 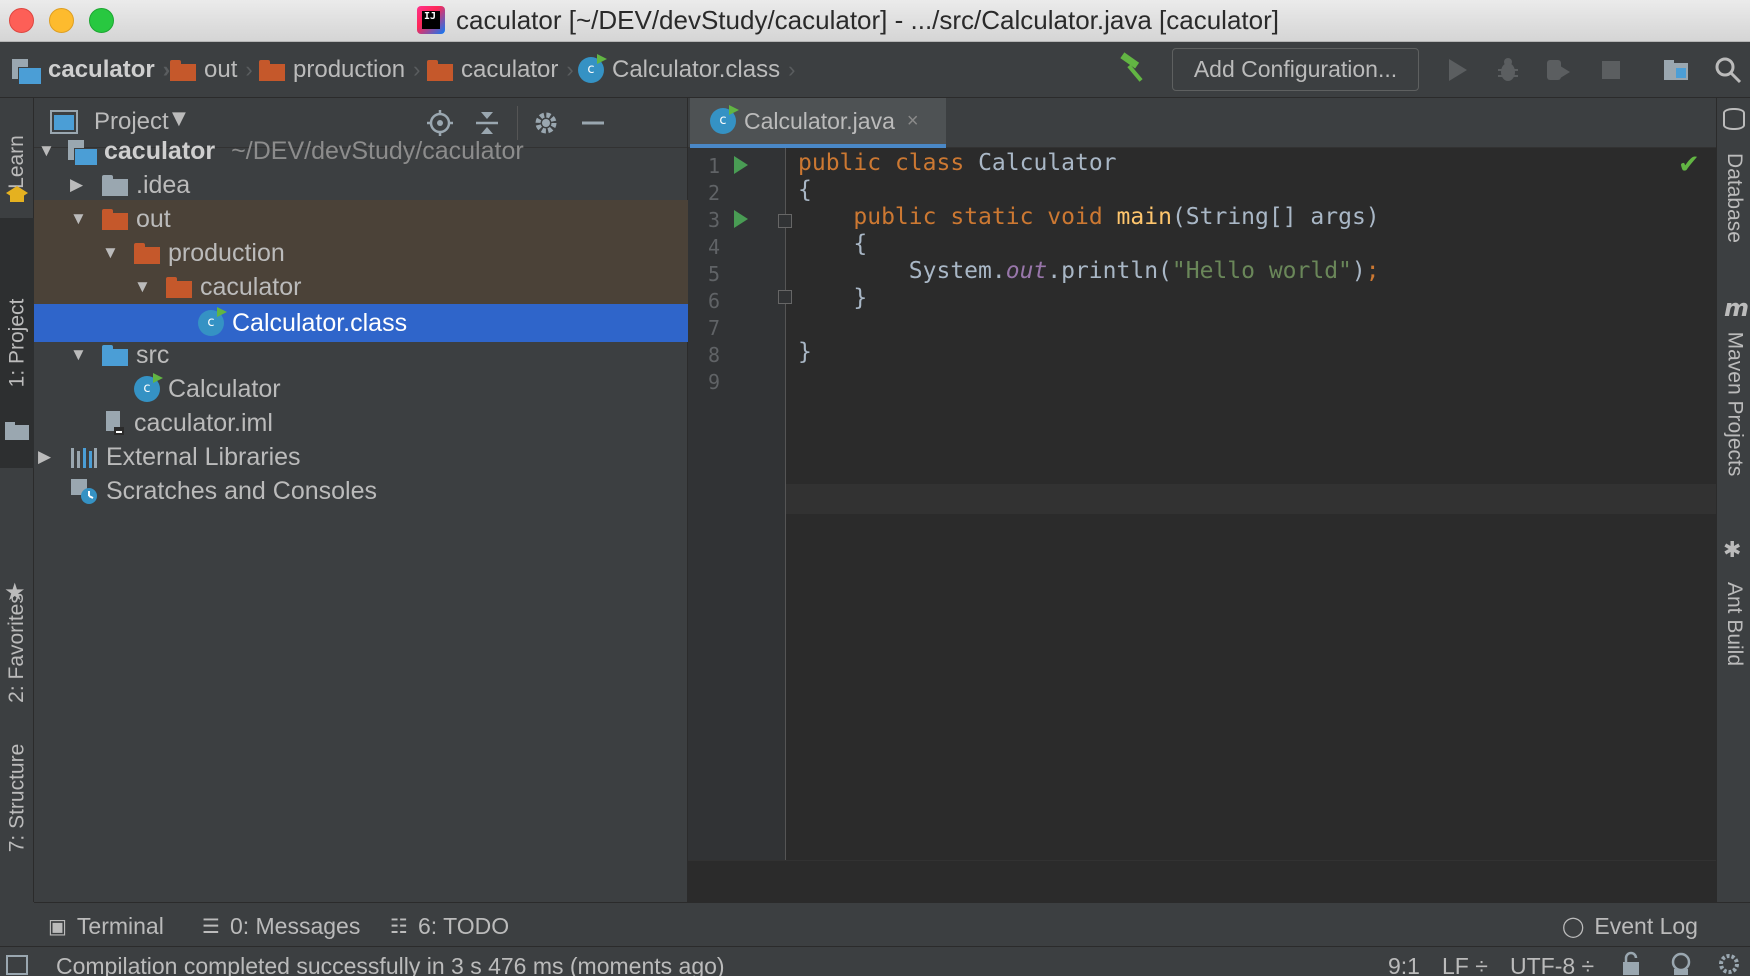 I want to click on messages-icon: ☰, so click(x=211, y=926).